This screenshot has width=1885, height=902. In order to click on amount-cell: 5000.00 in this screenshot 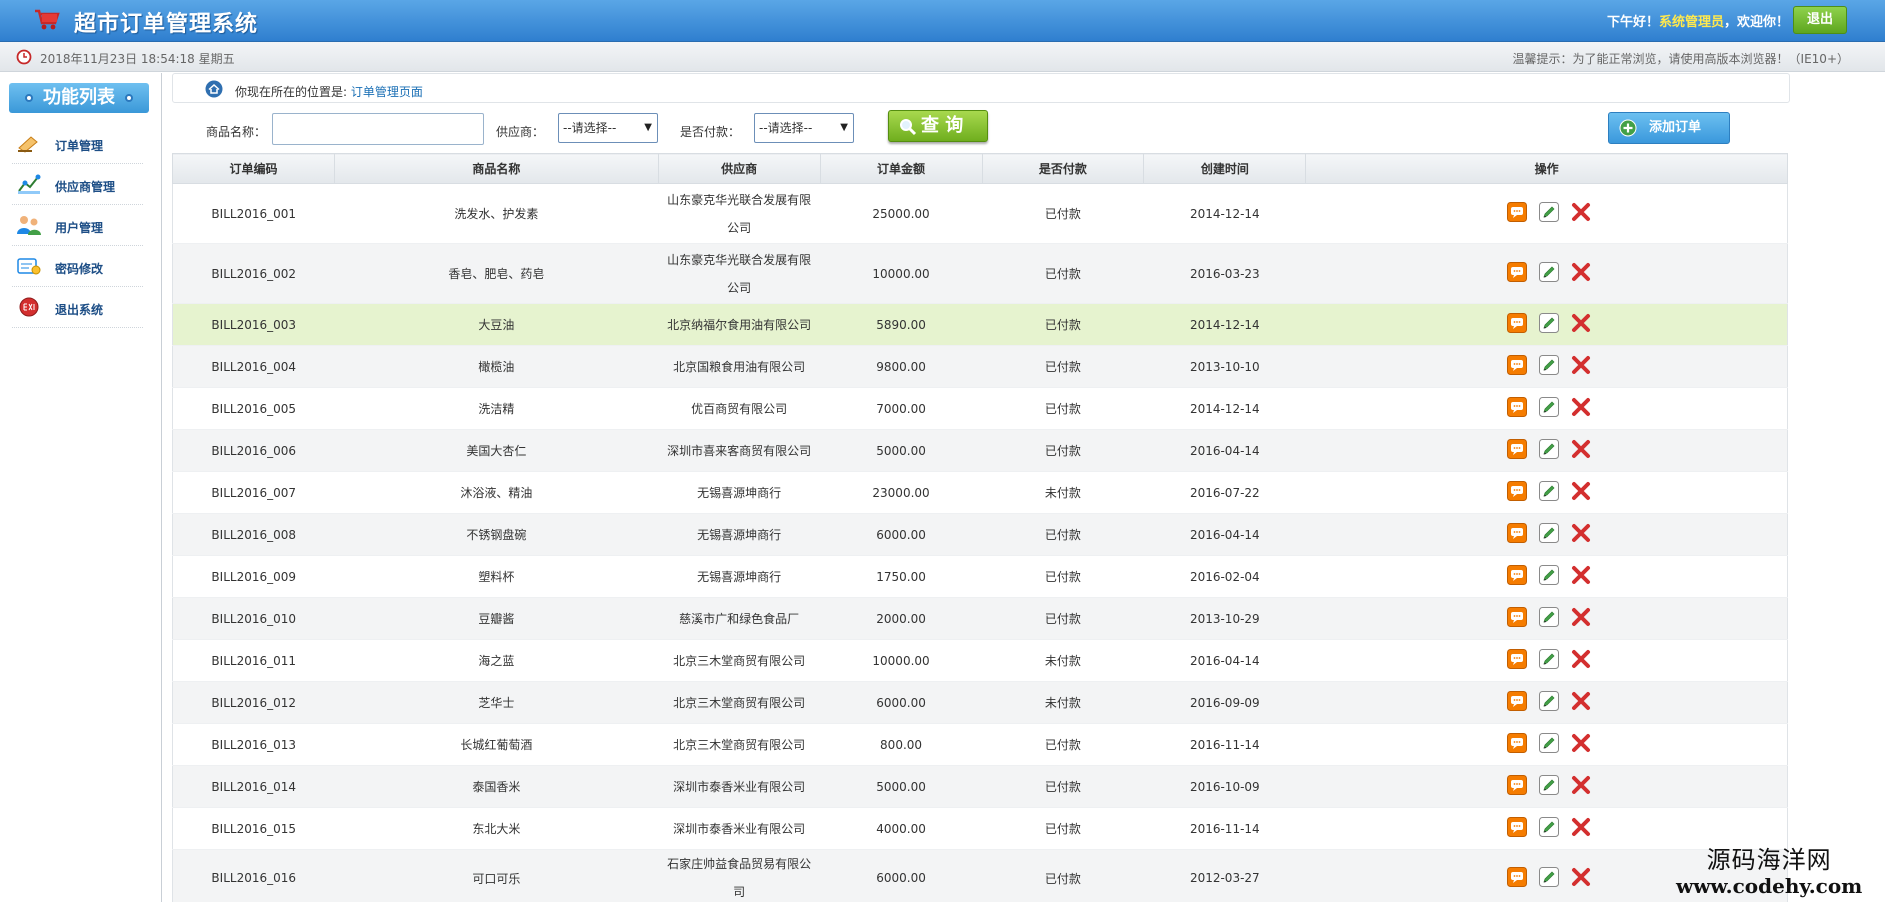, I will do `click(901, 450)`.